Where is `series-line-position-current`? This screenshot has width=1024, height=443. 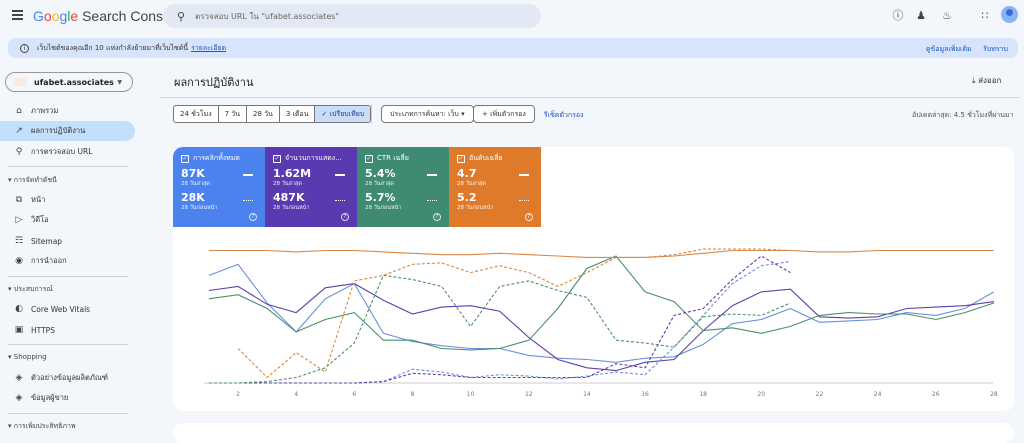 series-line-position-current is located at coordinates (601, 253).